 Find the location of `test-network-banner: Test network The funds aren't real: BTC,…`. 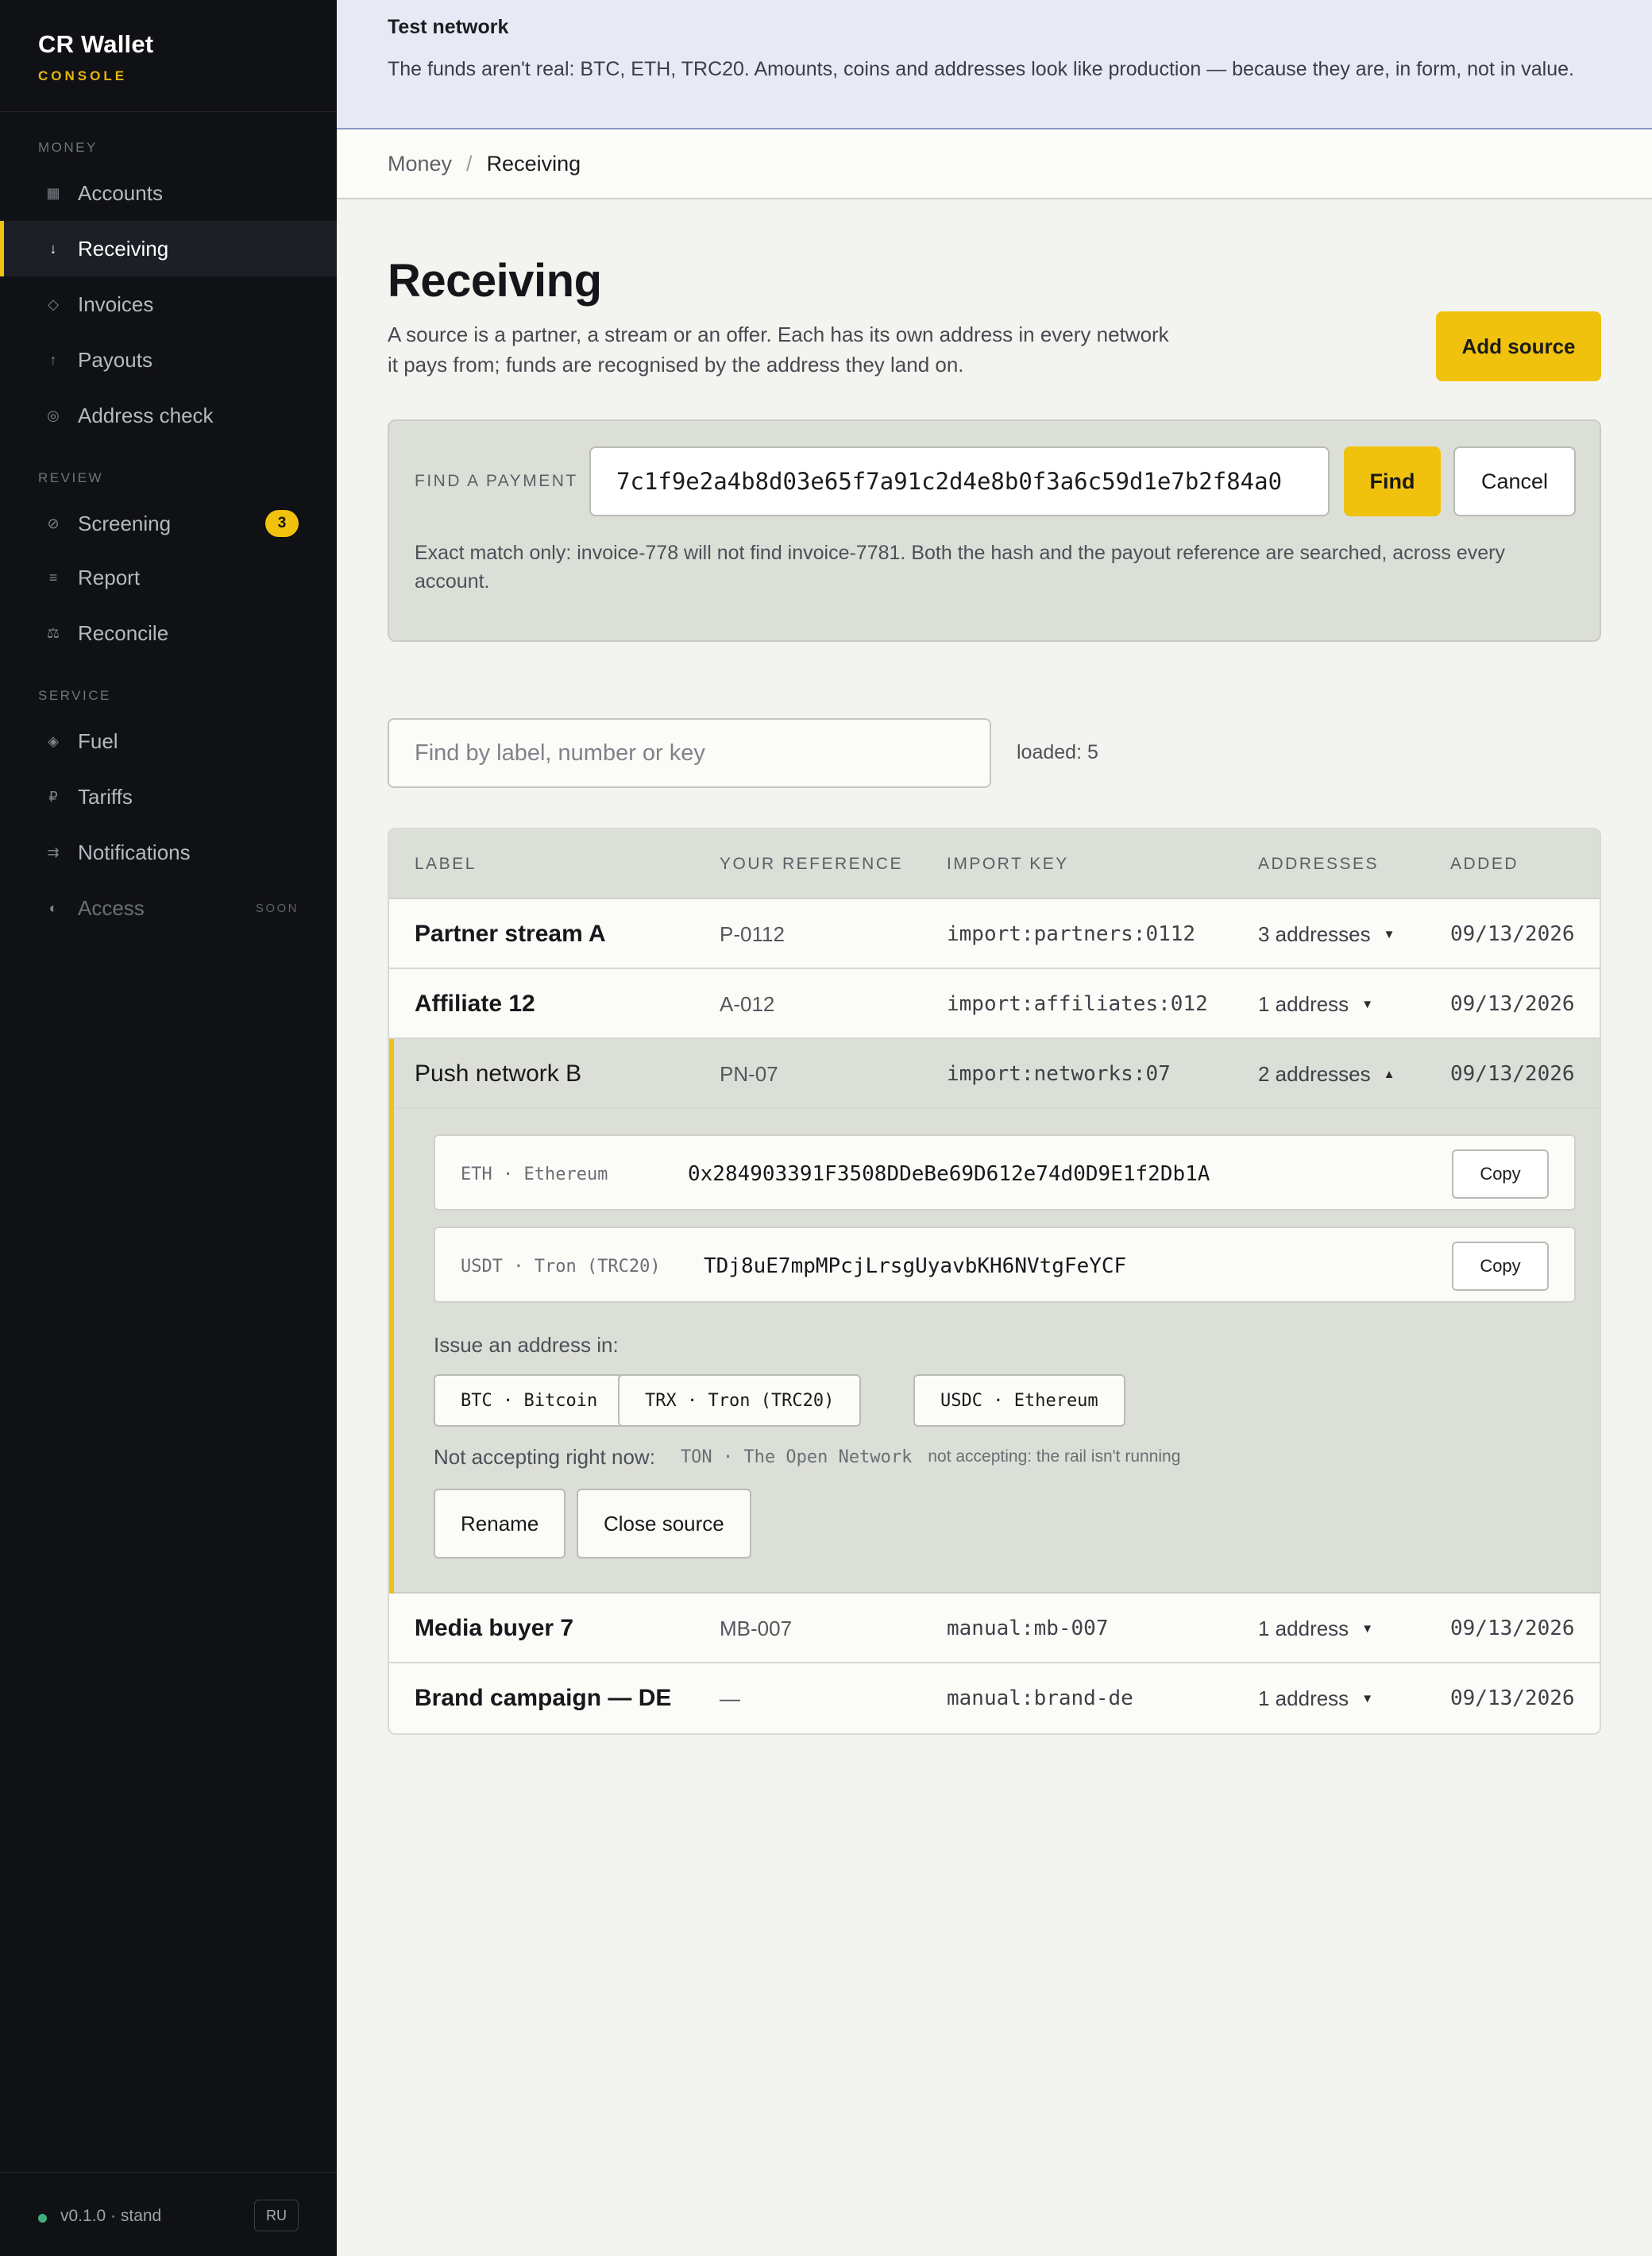

test-network-banner: Test network The funds aren't real: BTC,… is located at coordinates (994, 65).